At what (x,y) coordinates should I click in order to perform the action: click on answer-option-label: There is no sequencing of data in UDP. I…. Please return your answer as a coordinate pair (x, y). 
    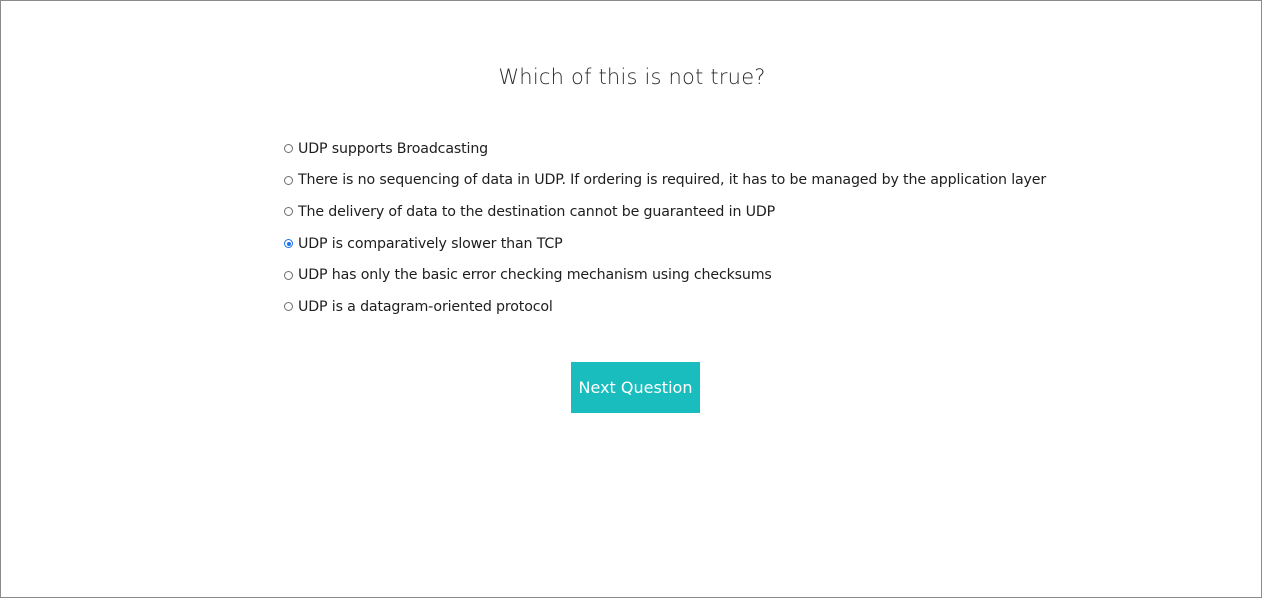
    Looking at the image, I should click on (672, 180).